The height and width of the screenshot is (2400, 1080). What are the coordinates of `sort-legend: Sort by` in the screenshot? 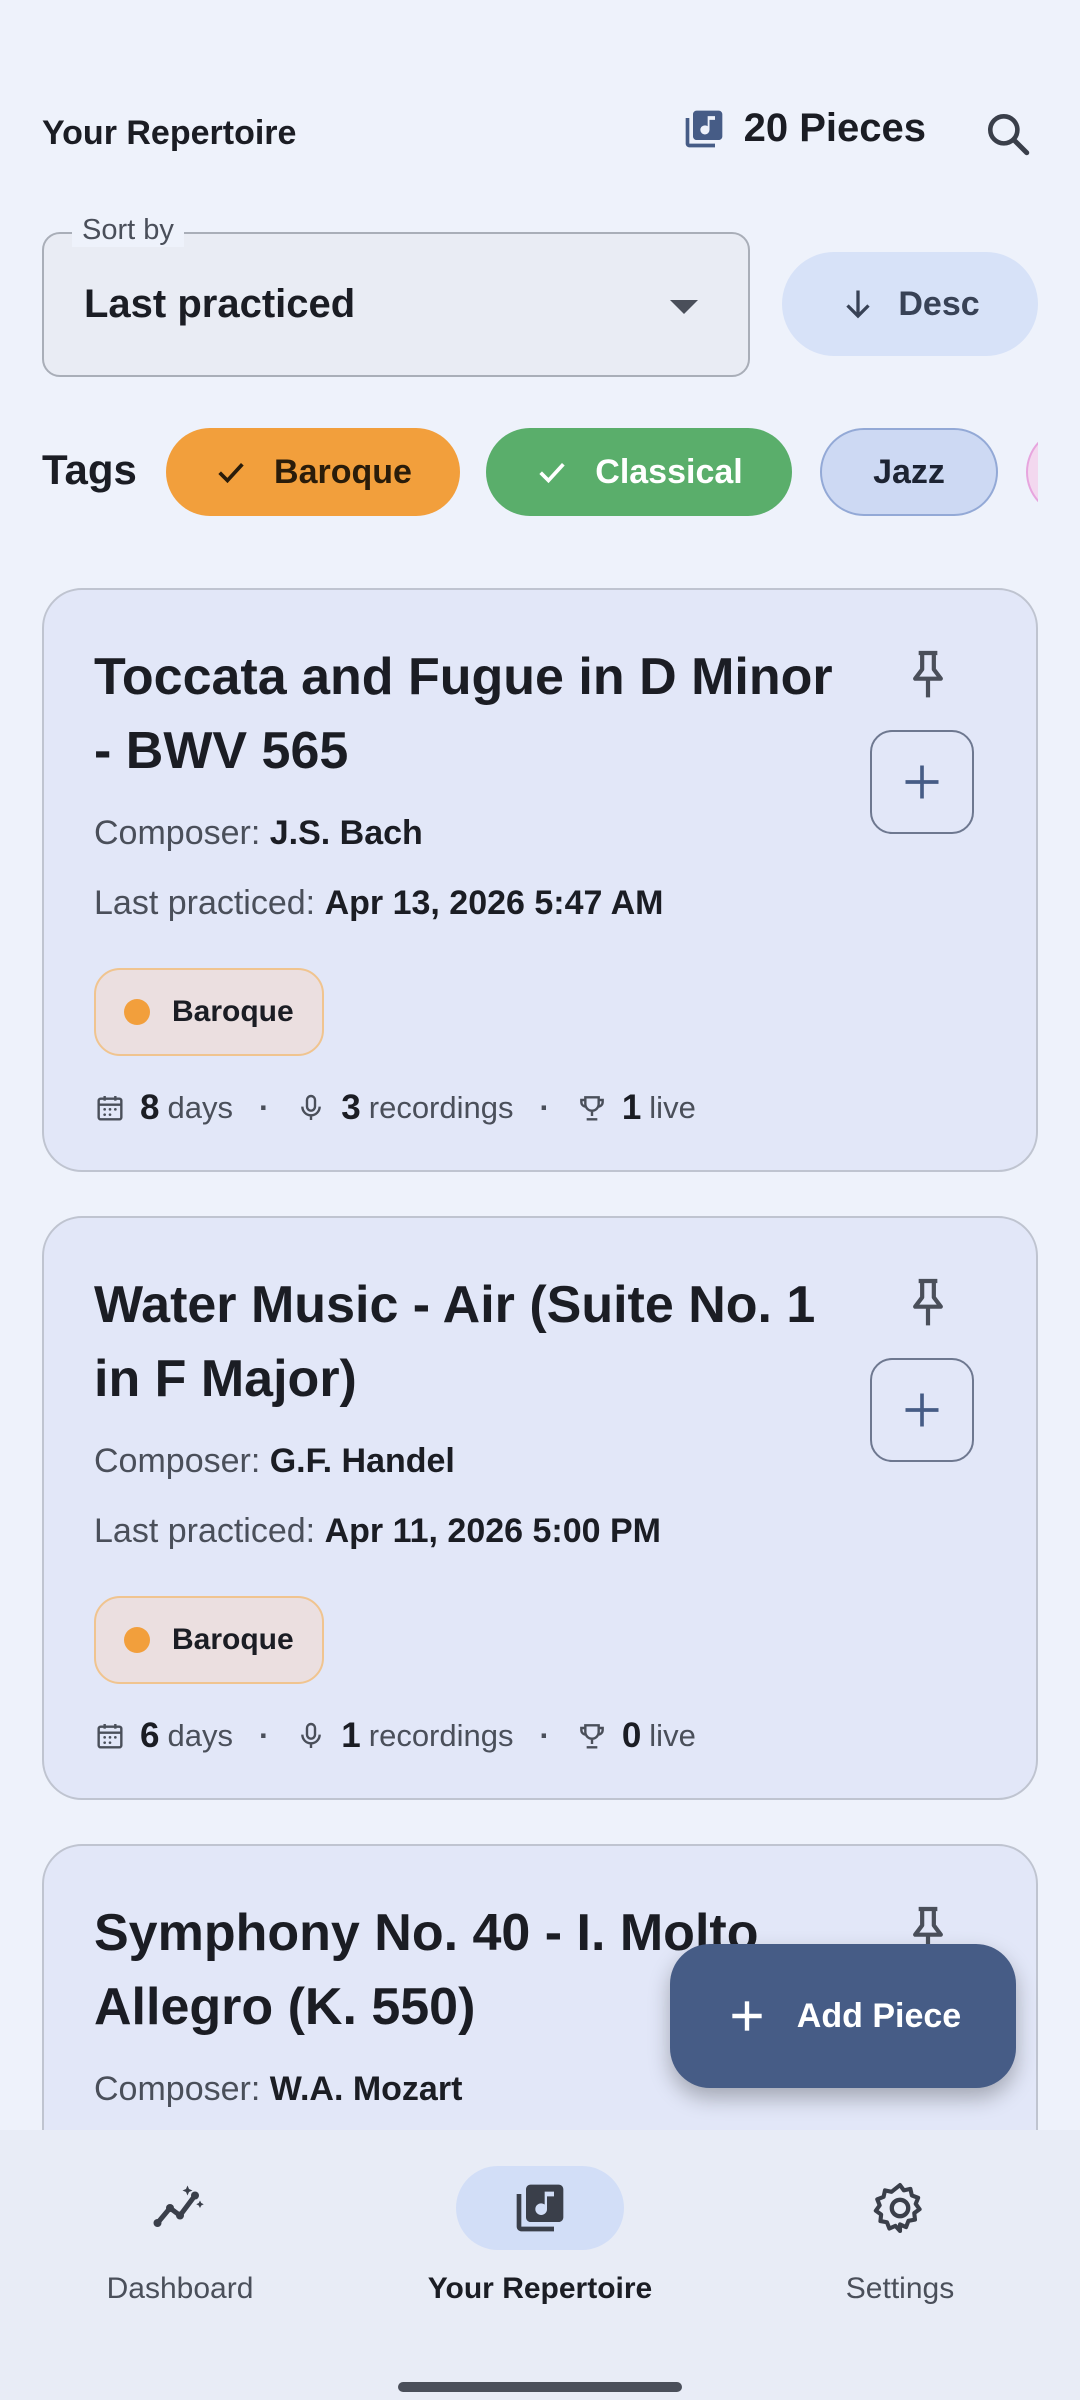 It's located at (128, 230).